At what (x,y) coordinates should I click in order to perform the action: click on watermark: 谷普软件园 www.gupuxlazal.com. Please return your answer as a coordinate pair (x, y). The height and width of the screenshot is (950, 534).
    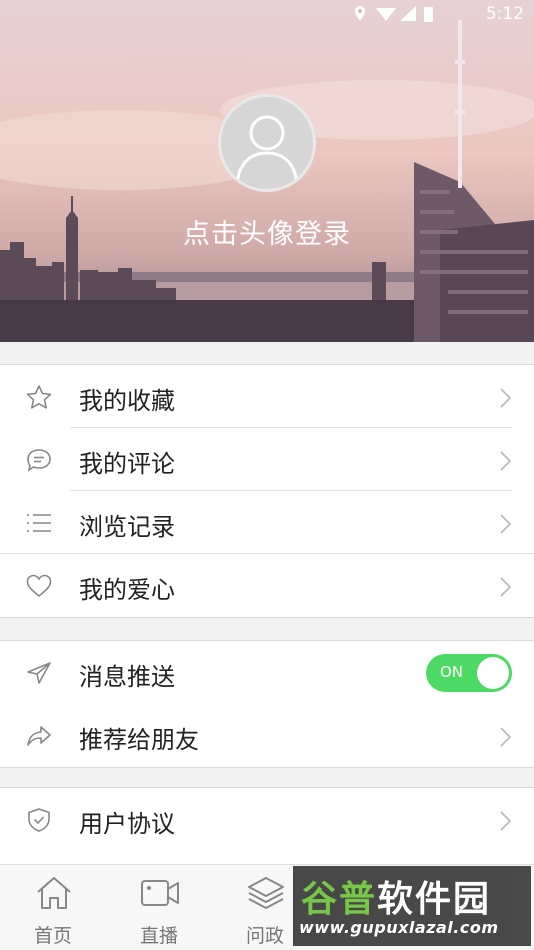
    Looking at the image, I should click on (412, 906).